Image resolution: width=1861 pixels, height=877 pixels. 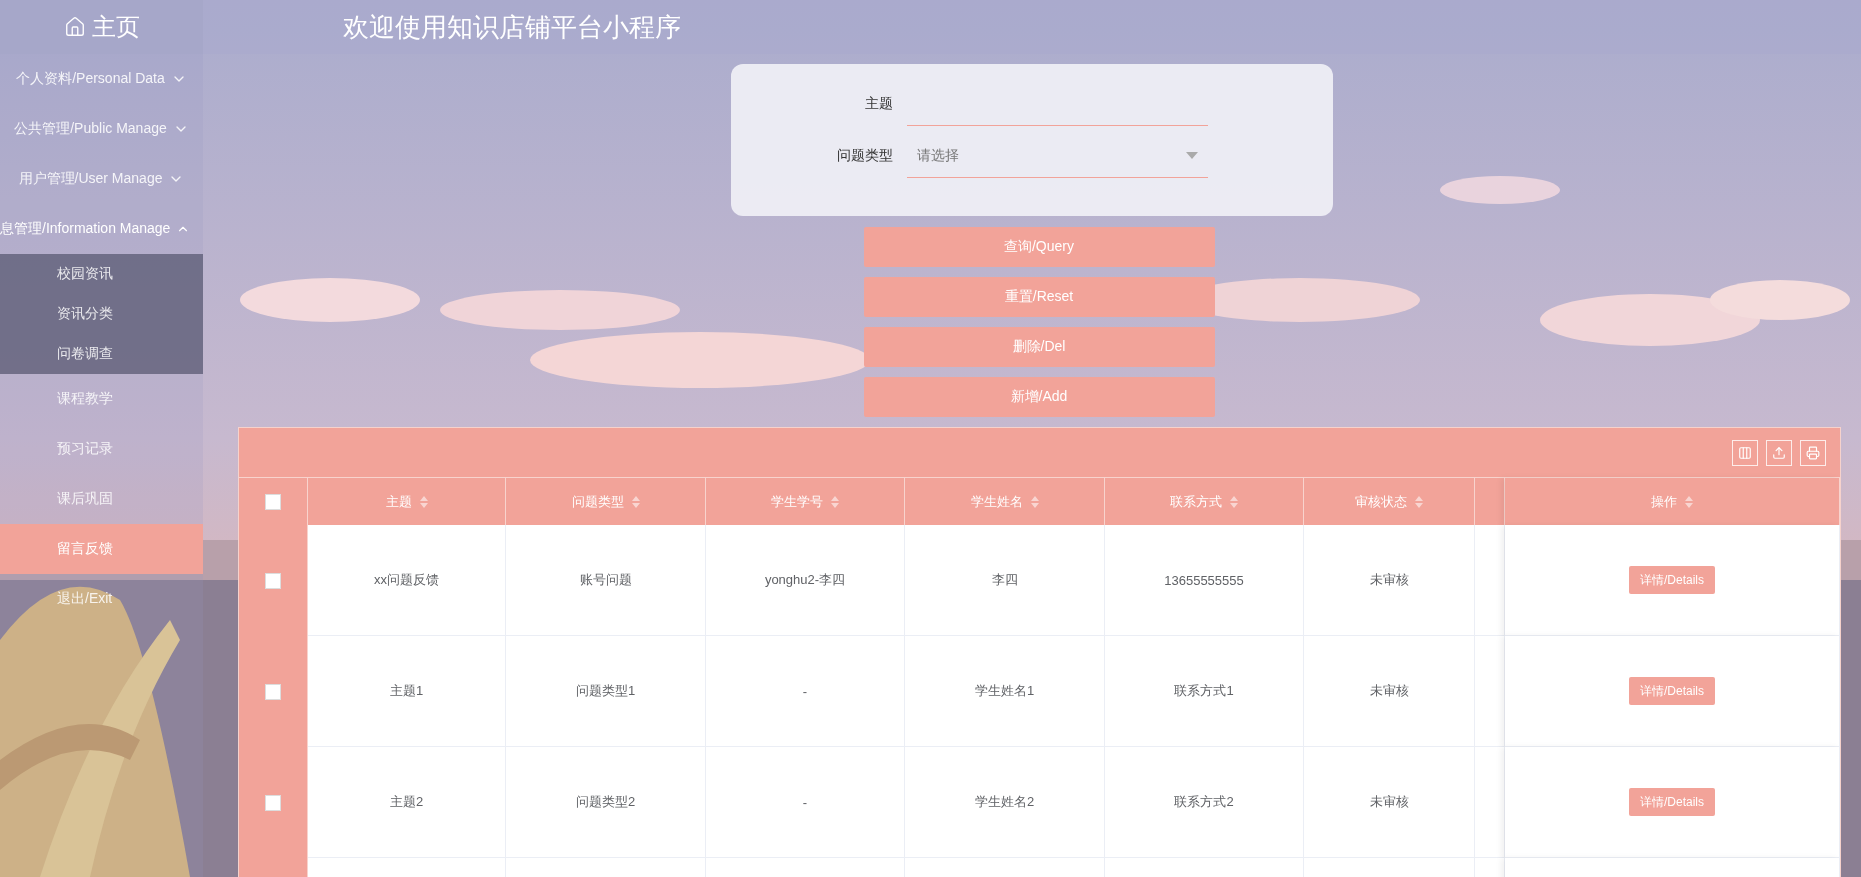 I want to click on menu-item: 校园资讯, so click(x=101, y=274).